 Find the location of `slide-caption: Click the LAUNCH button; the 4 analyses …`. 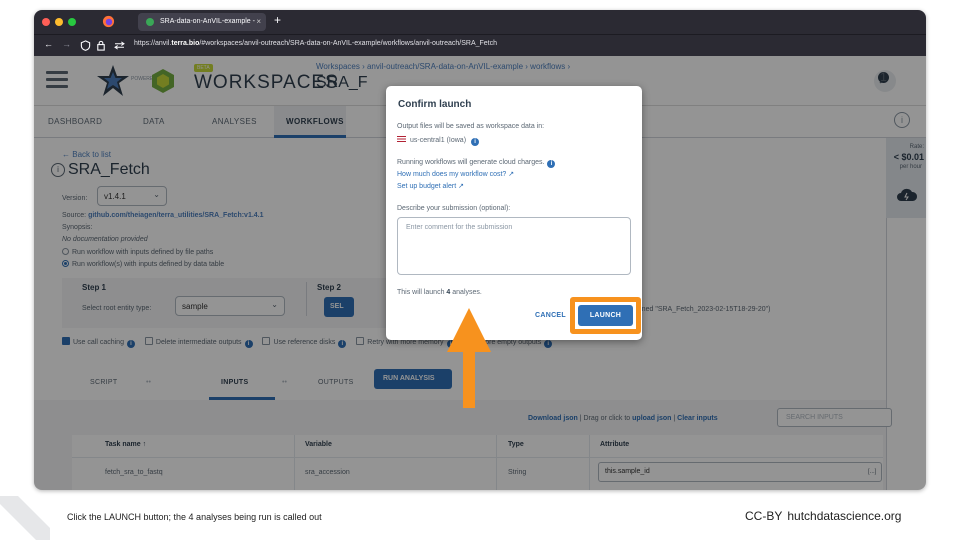

slide-caption: Click the LAUNCH button; the 4 analyses … is located at coordinates (194, 517).